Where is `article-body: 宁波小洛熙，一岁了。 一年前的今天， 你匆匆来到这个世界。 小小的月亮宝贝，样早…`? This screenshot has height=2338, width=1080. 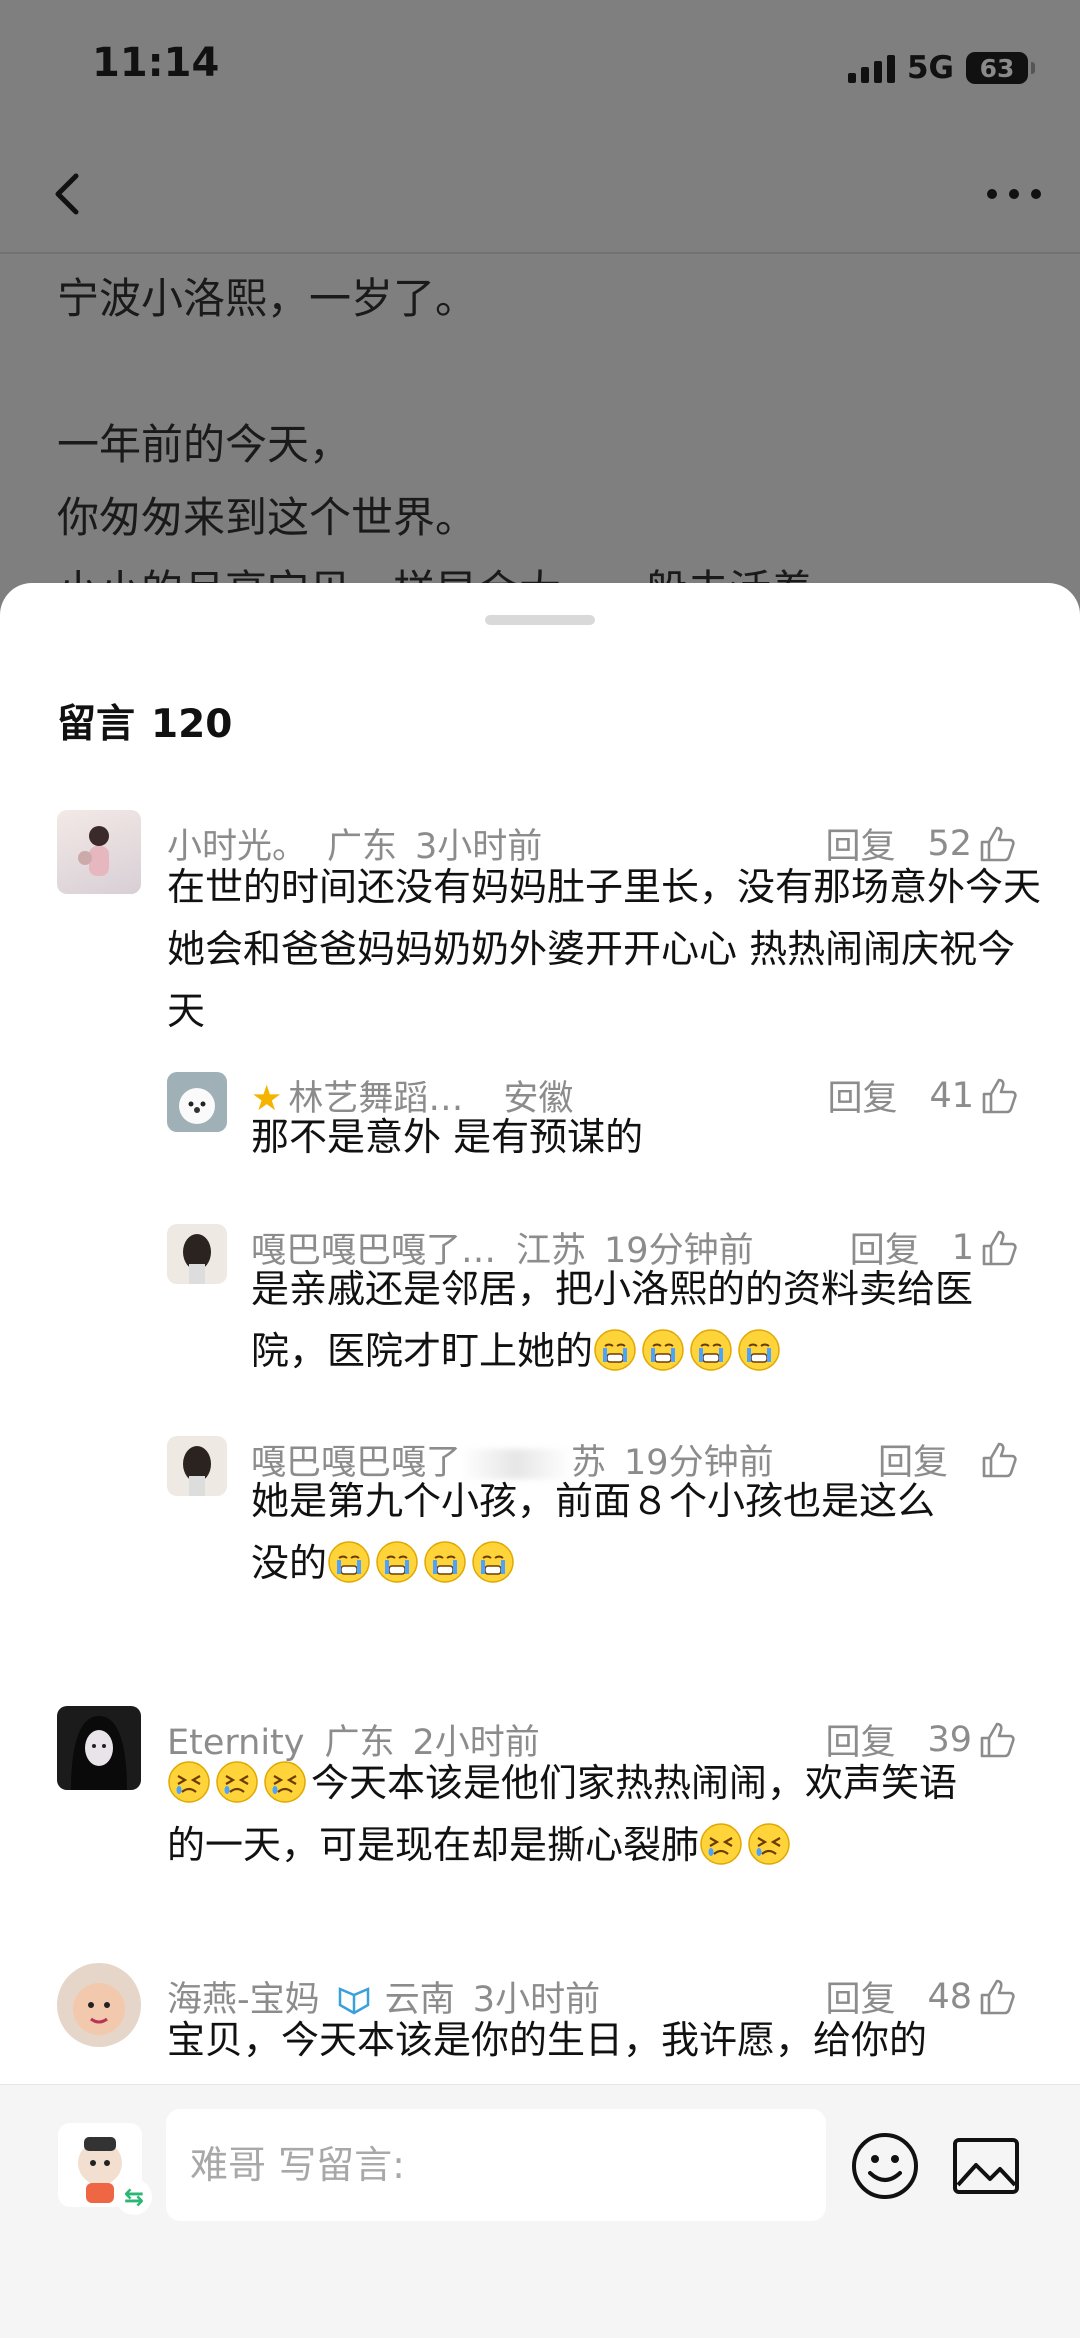 article-body: 宁波小洛熙，一岁了。 一年前的今天， 你匆匆来到这个世界。 小小的月亮宝贝，样早… is located at coordinates (547, 444).